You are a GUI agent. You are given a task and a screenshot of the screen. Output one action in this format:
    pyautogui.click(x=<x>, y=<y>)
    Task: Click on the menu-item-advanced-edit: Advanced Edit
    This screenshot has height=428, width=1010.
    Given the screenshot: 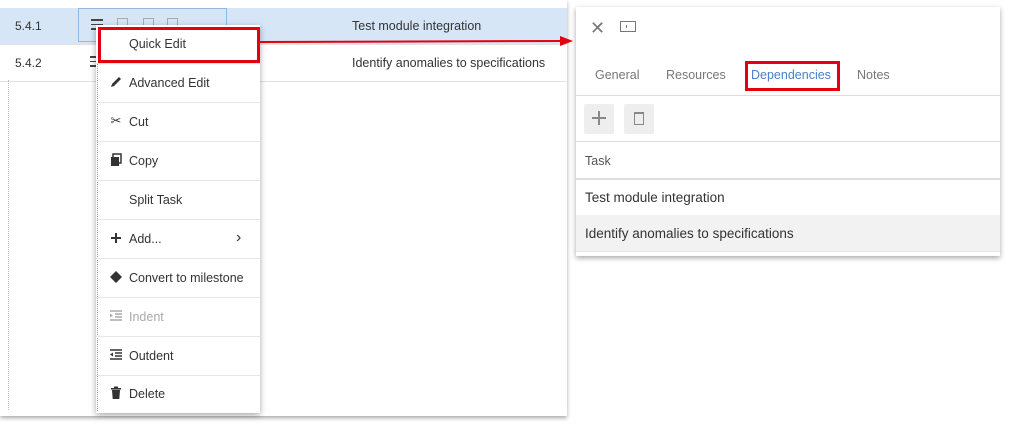 What is the action you would take?
    pyautogui.click(x=178, y=83)
    